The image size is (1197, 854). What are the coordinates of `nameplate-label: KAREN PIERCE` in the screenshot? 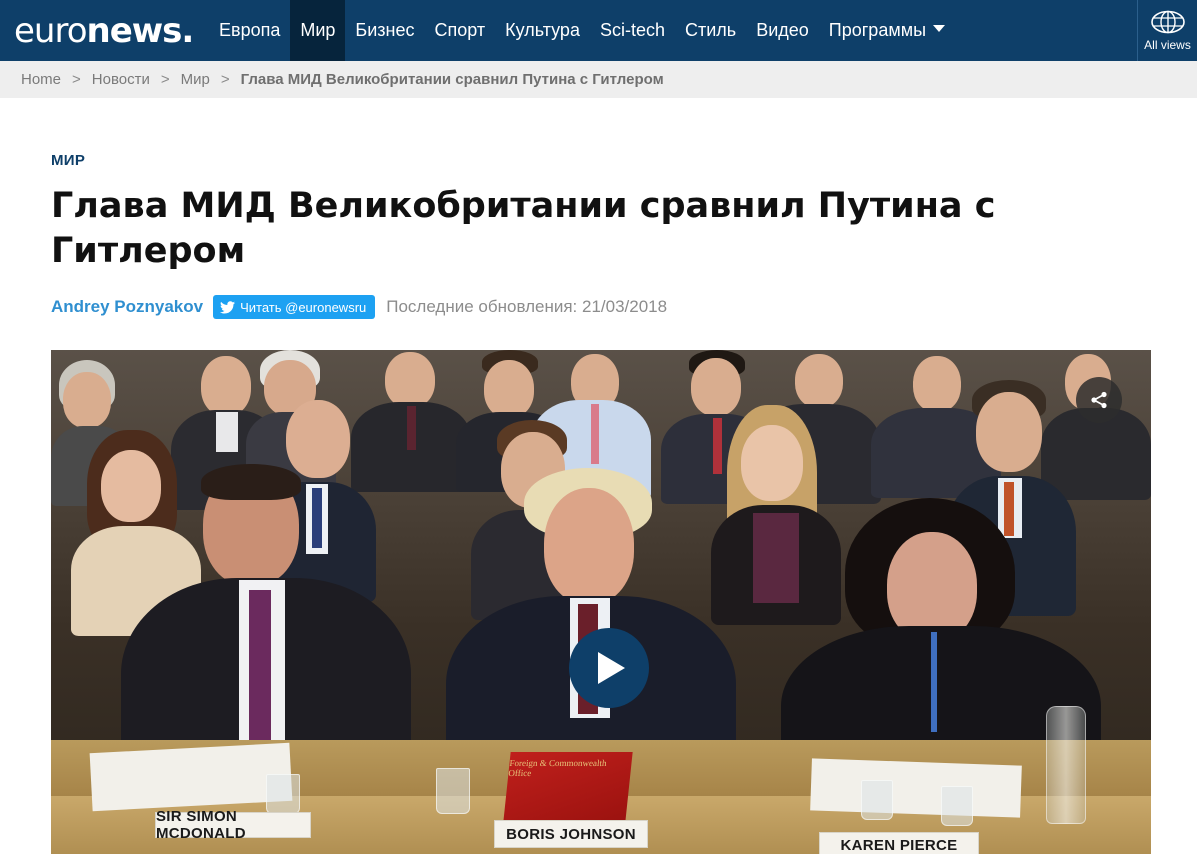 It's located at (899, 845).